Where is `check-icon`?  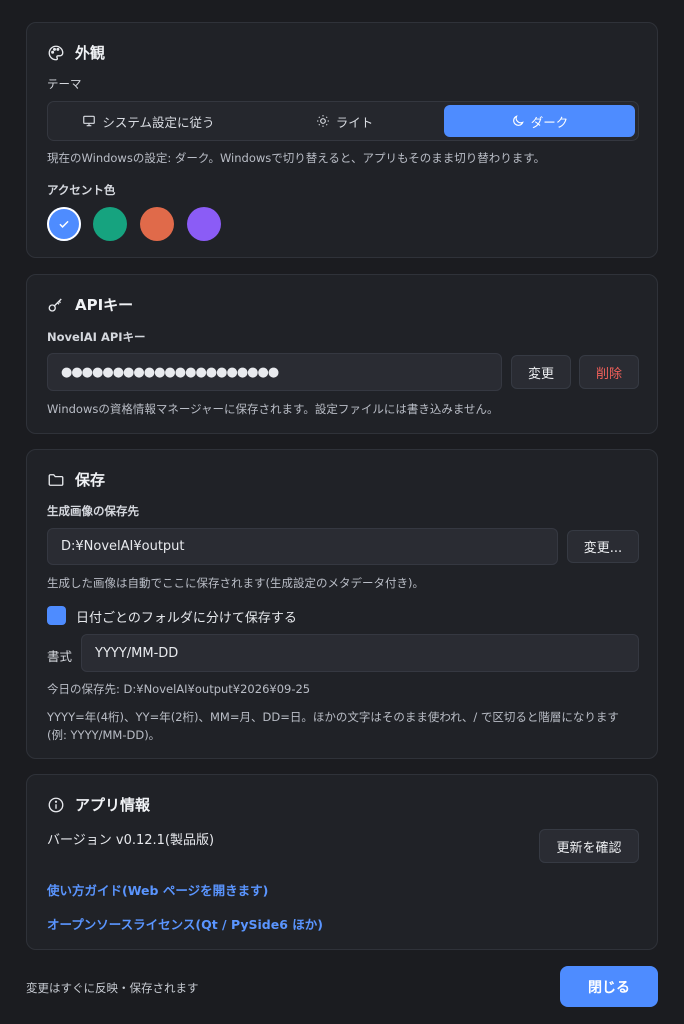
check-icon is located at coordinates (64, 224).